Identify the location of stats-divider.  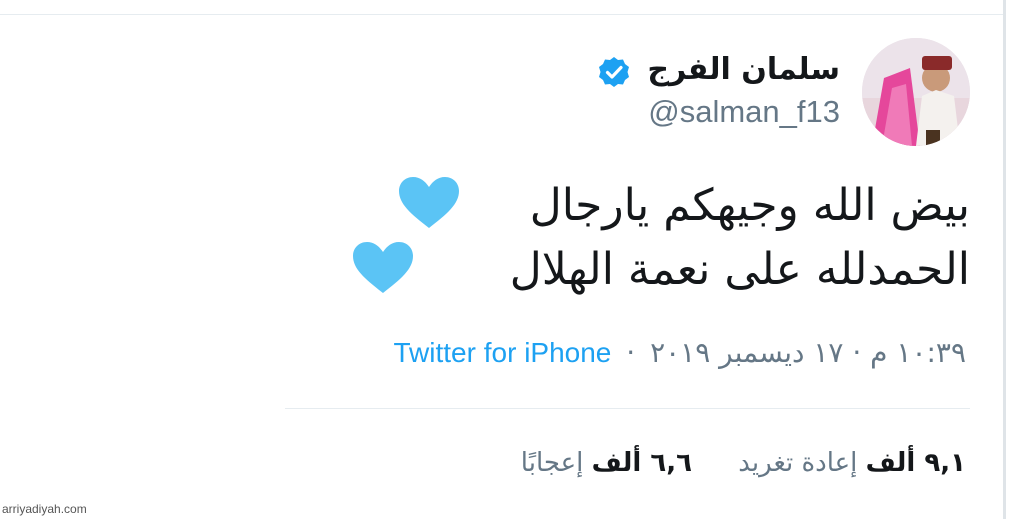
(627, 408).